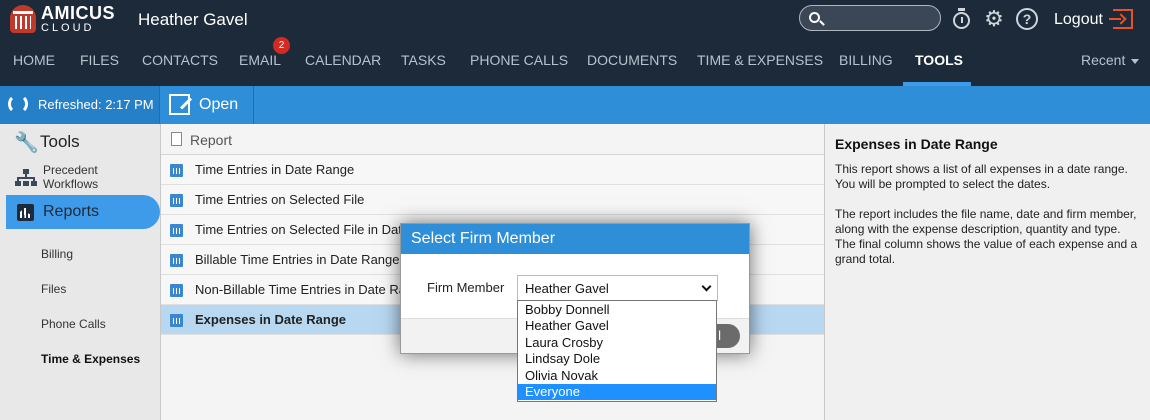 This screenshot has width=1150, height=420. Describe the element at coordinates (25, 212) in the screenshot. I see `bar-chart-icon` at that location.